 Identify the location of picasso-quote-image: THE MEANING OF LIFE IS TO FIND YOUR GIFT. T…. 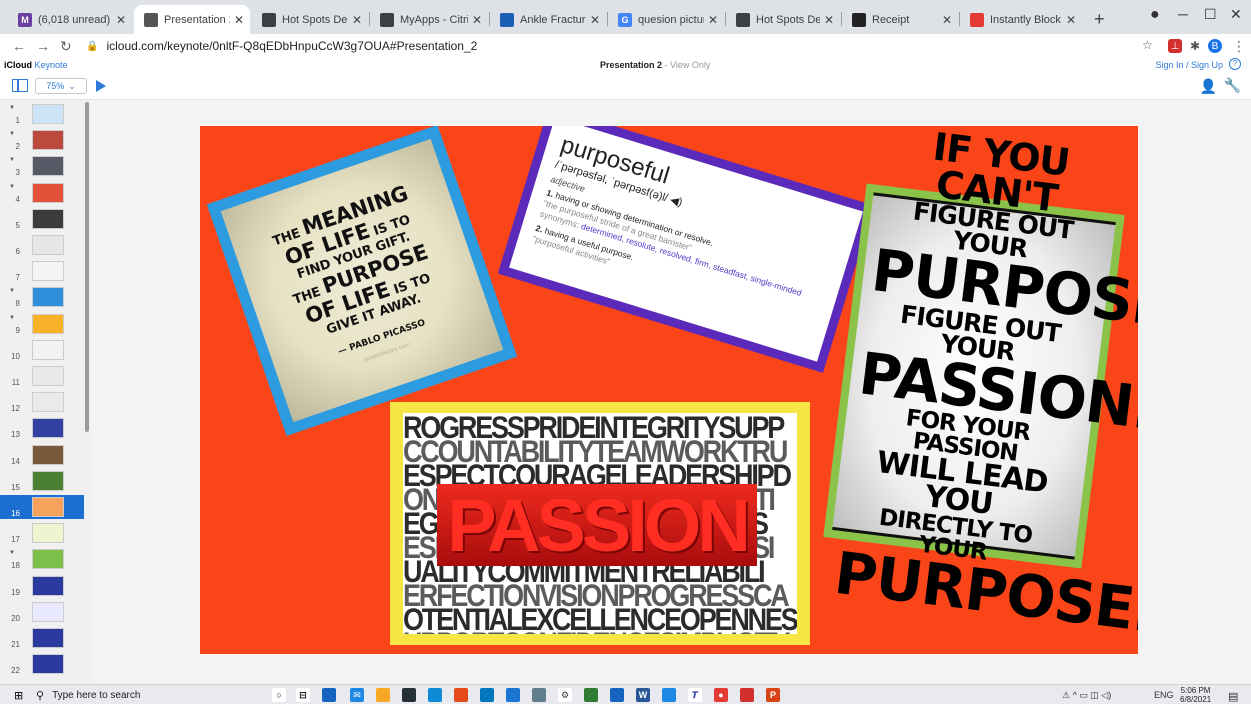
(362, 281).